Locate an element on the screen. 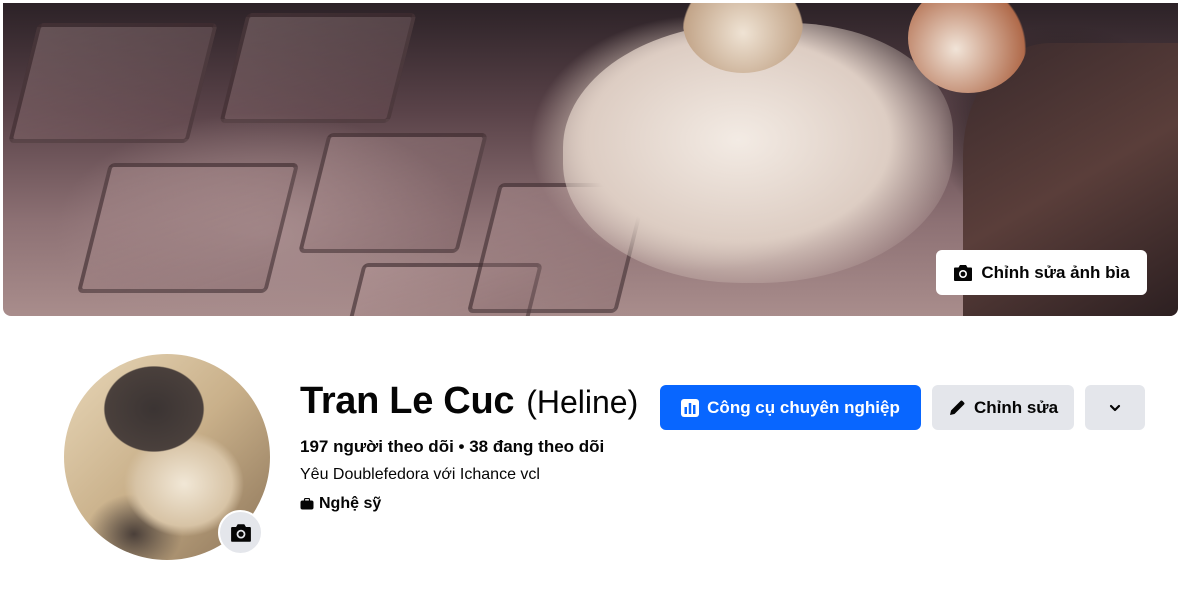 Image resolution: width=1181 pixels, height=600 pixels. edit-profile-button: Chỉnh sửa is located at coordinates (1003, 407).